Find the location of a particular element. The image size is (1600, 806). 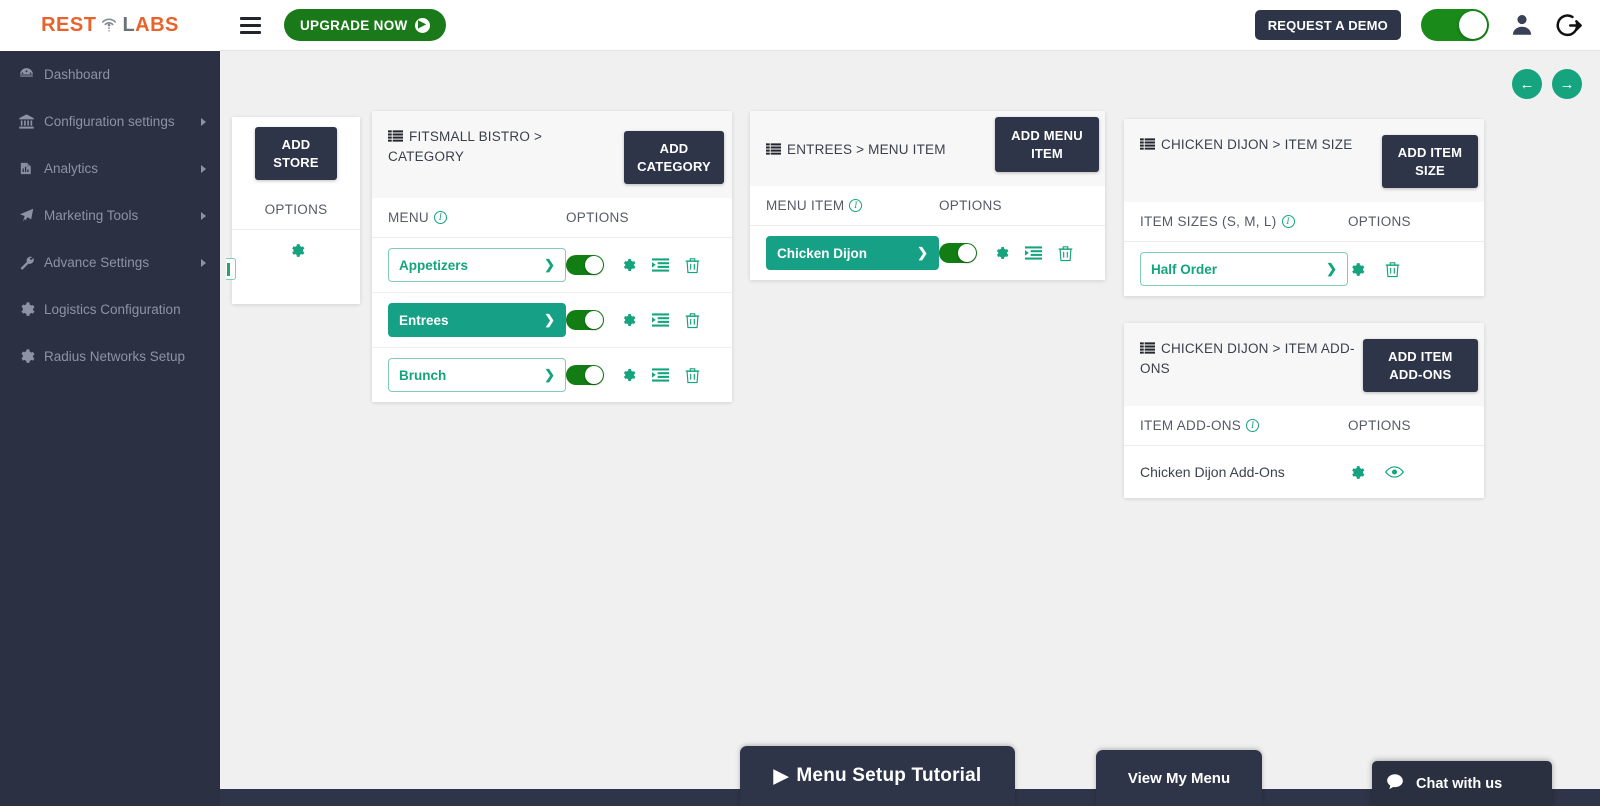

sidebar-item-configuration-settings: Configuration settings is located at coordinates (110, 121).